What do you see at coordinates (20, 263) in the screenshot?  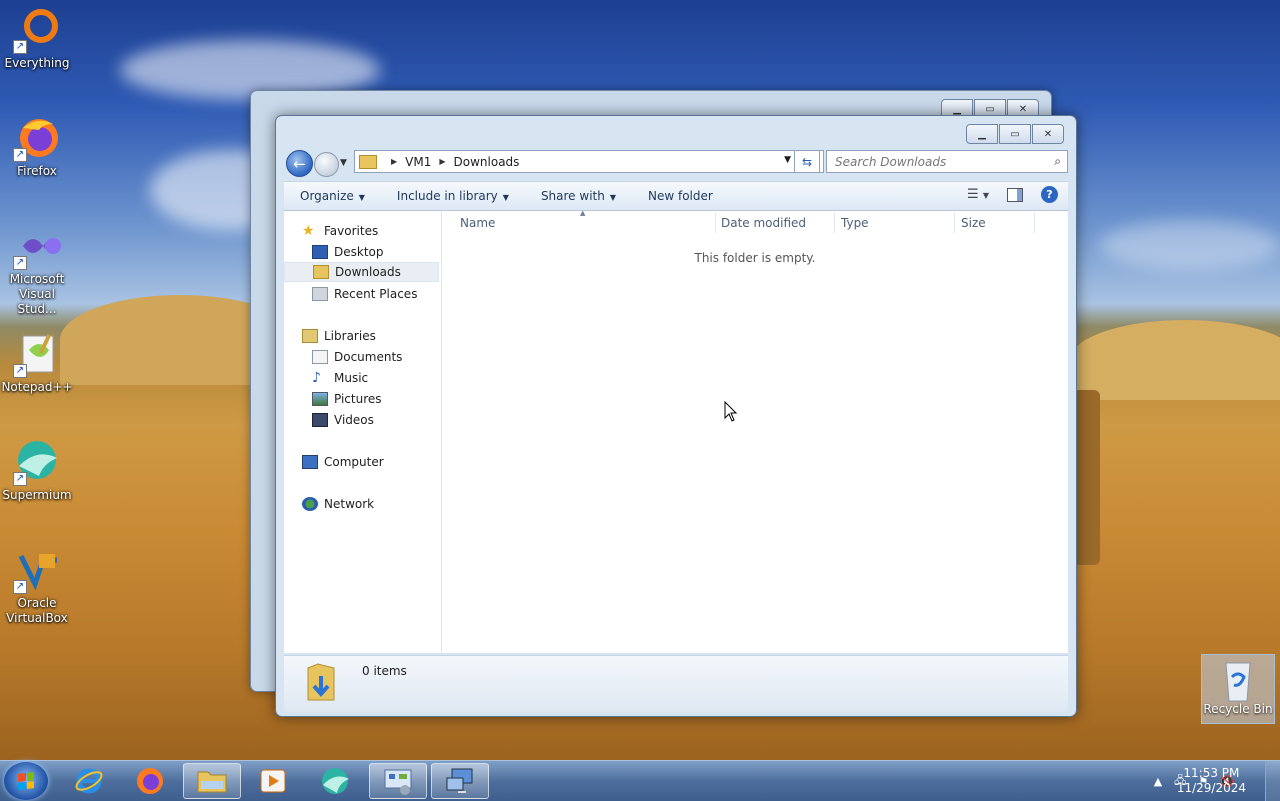 I see `shortcut-arrow-icon: ↗` at bounding box center [20, 263].